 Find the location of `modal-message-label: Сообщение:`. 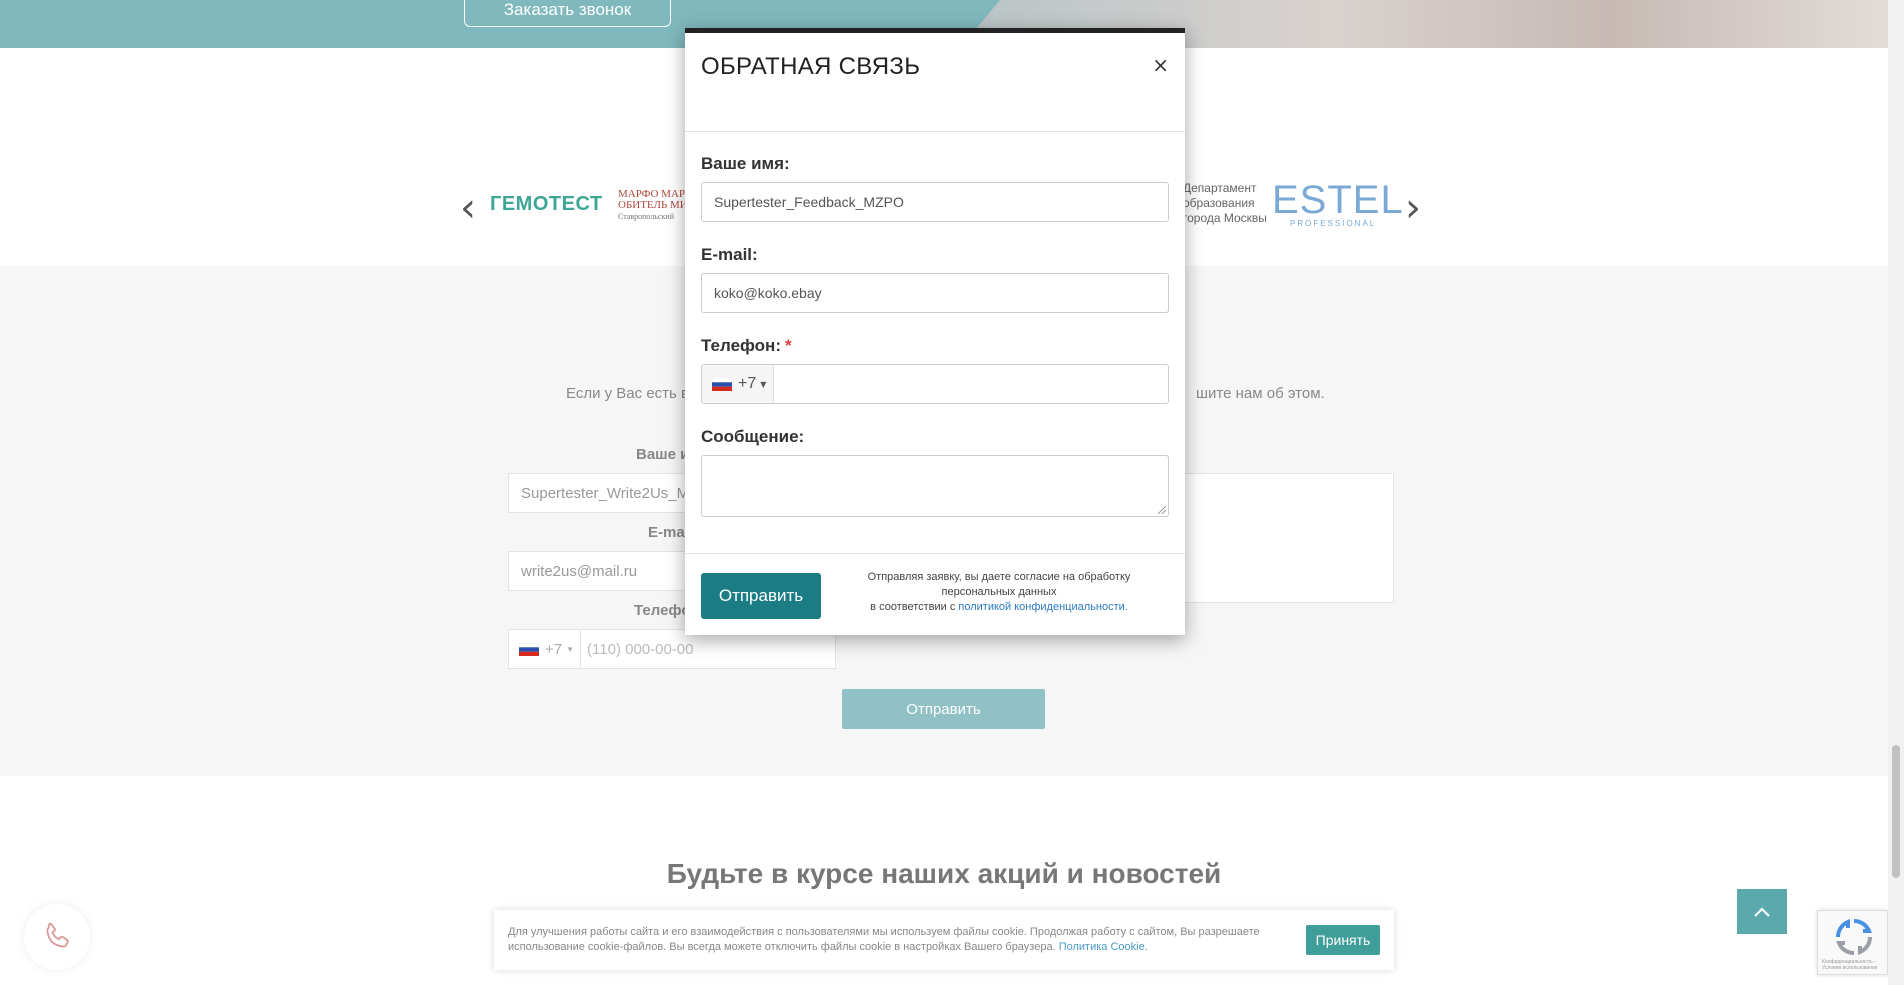

modal-message-label: Сообщение: is located at coordinates (753, 436).